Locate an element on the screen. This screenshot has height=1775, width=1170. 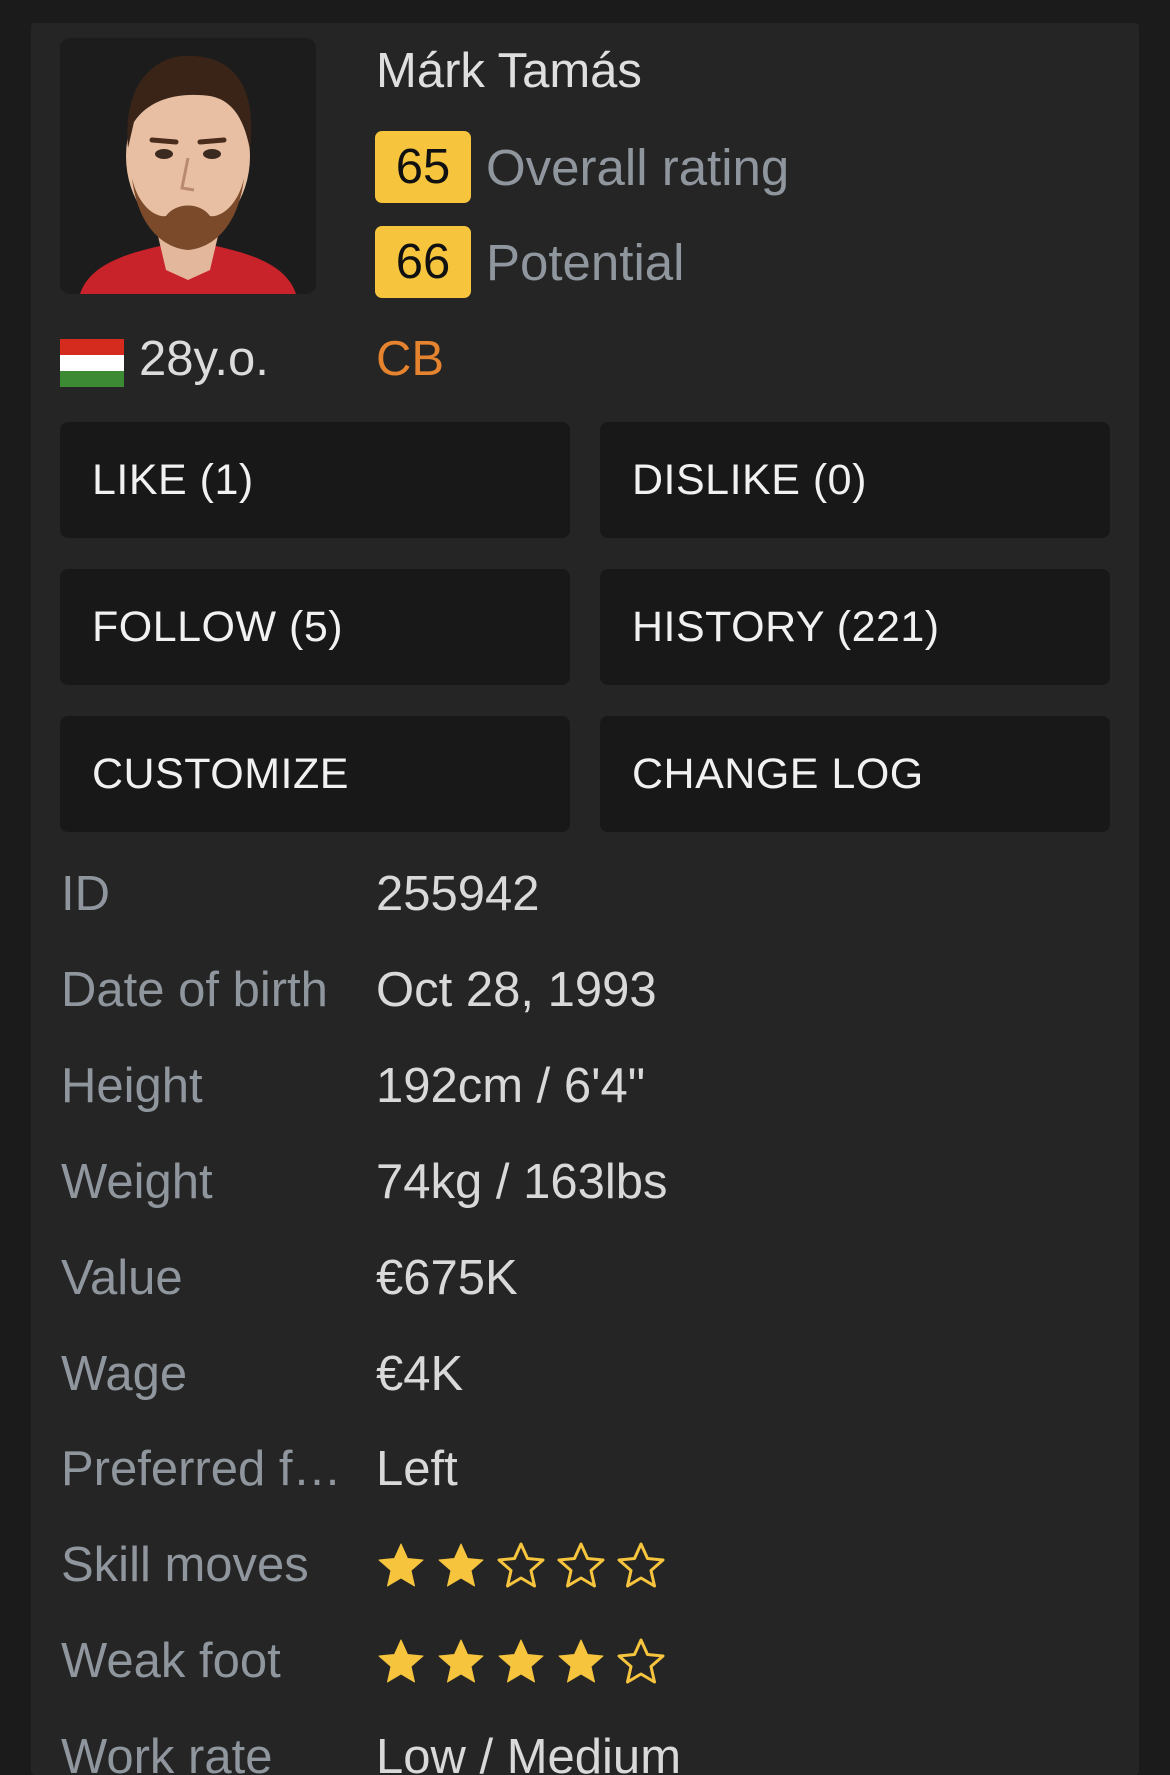
info-row-weight: Weight 74kg / 163lbs is located at coordinates (591, 1189).